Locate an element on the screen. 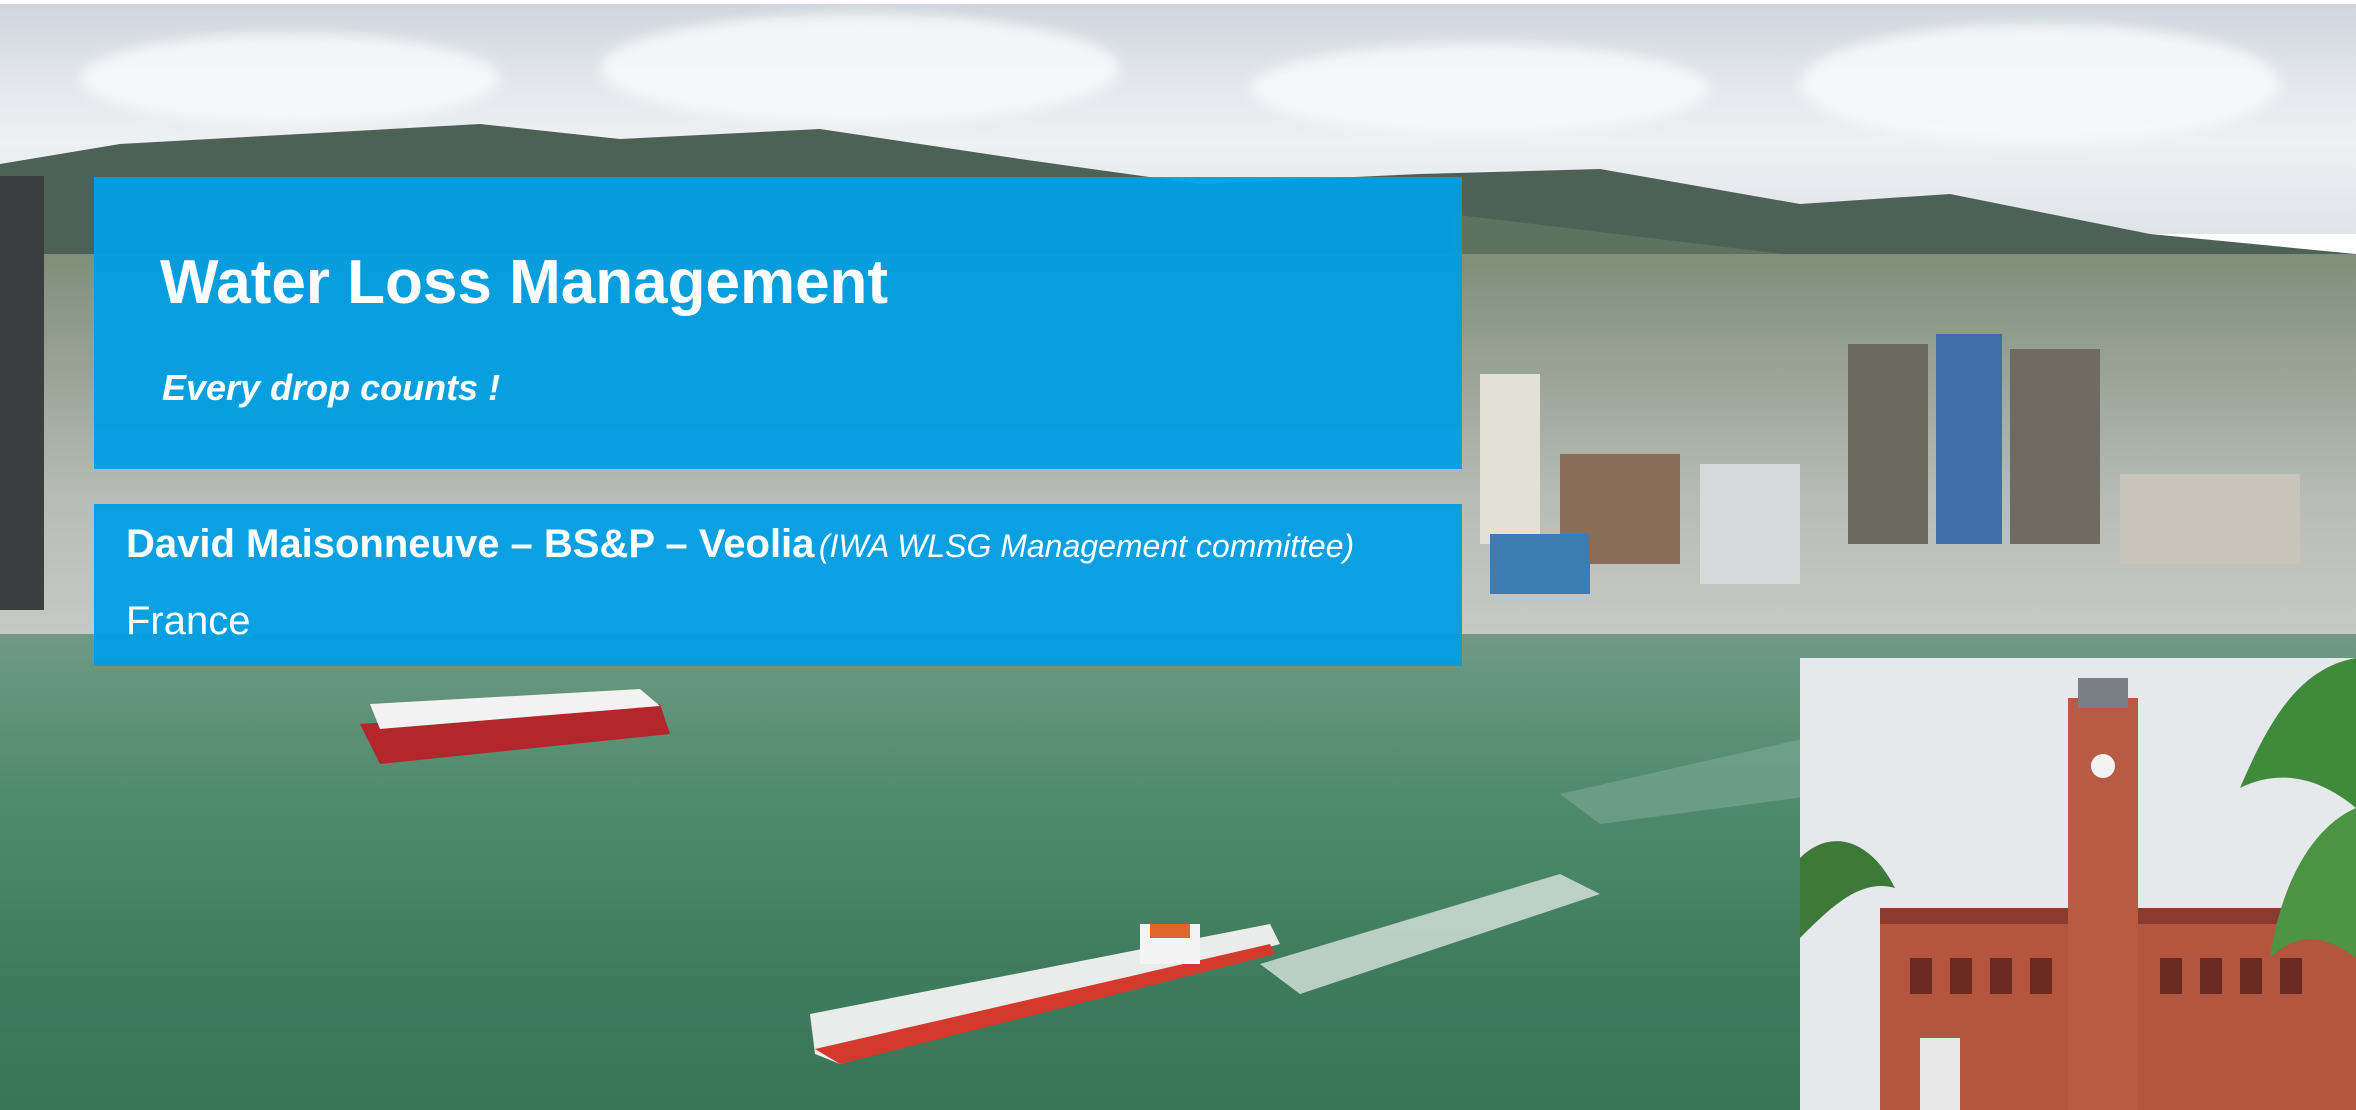  side-accent-bar is located at coordinates (22, 393).